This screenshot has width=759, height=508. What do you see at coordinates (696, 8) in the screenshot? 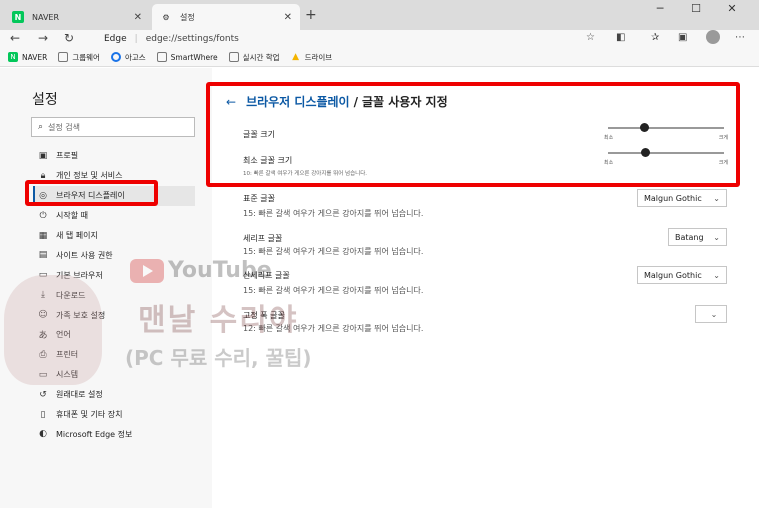
I see `maximize-icon: ☐` at bounding box center [696, 8].